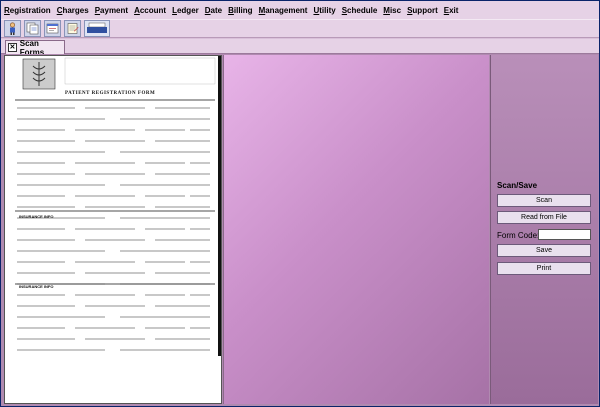 This screenshot has width=600, height=407. What do you see at coordinates (564, 234) in the screenshot?
I see `form-code-input` at bounding box center [564, 234].